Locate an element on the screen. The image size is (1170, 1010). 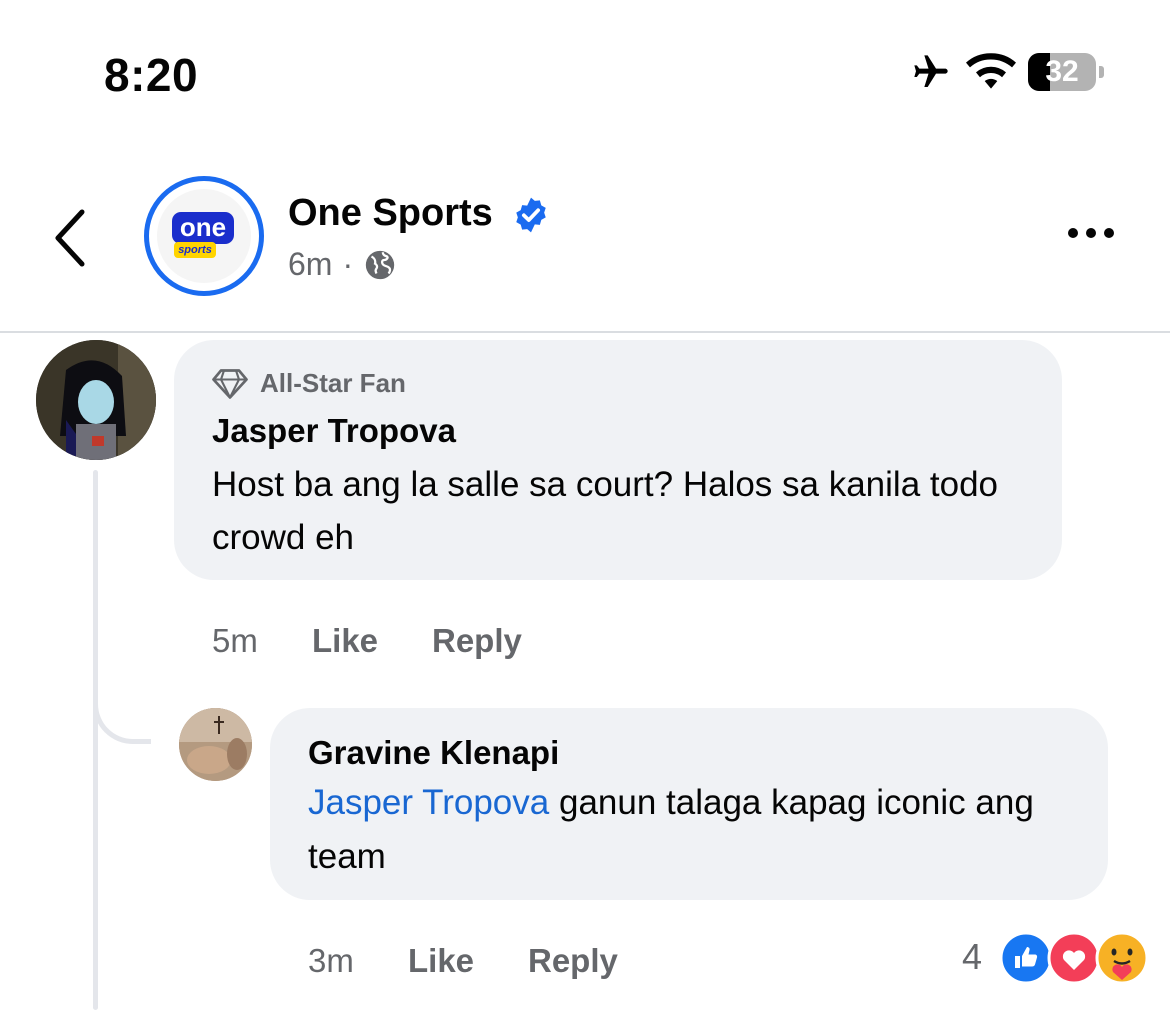
comment-time: 5m is located at coordinates (262, 641).